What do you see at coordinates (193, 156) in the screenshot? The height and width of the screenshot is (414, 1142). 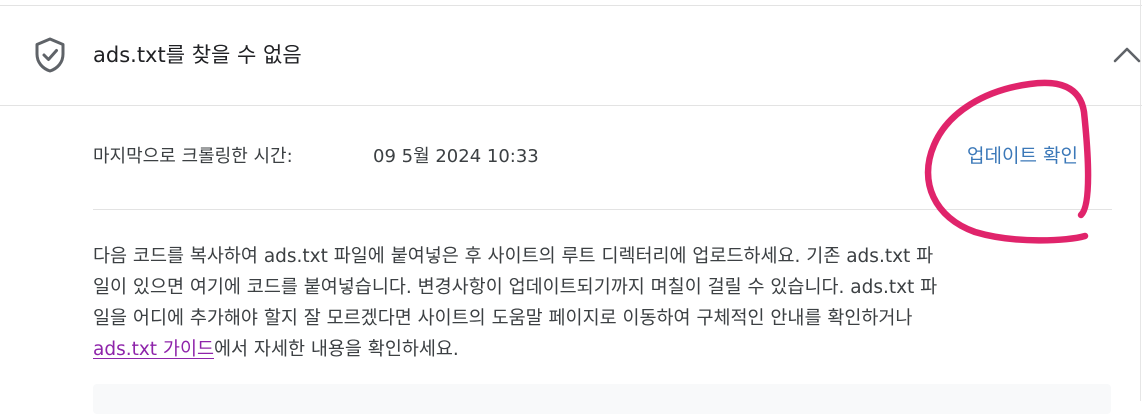 I see `last-crawled-label: 마지막으로 크롤링한 시간:` at bounding box center [193, 156].